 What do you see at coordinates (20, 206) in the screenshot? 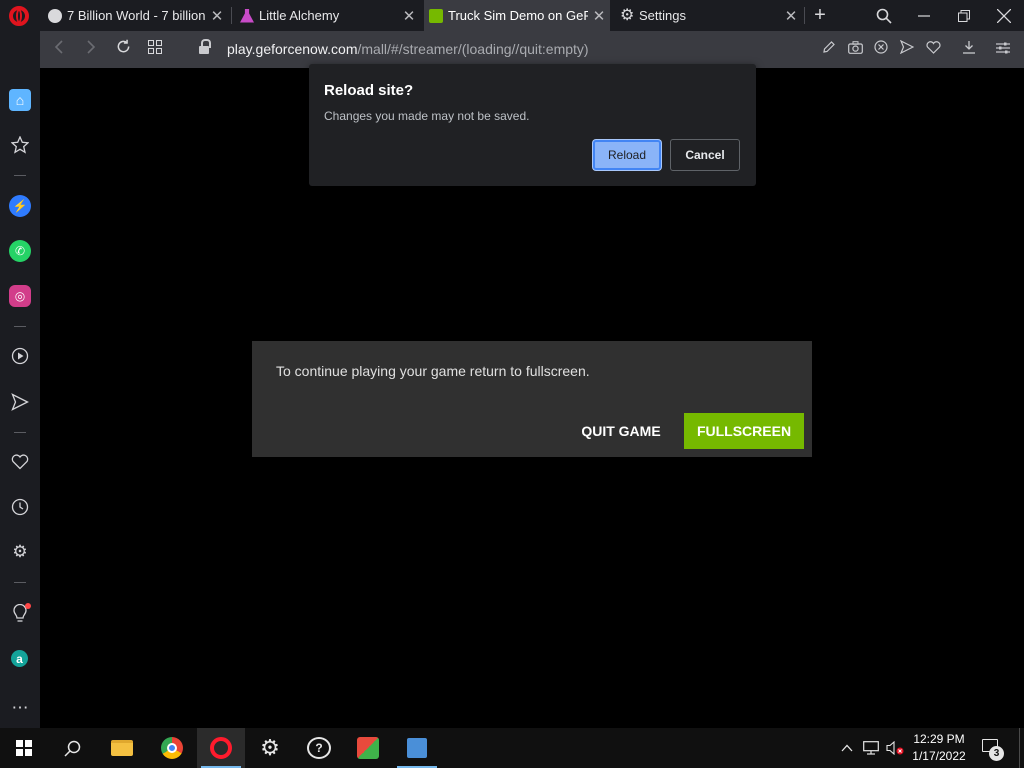
I see `messenger-icon: ⚡` at bounding box center [20, 206].